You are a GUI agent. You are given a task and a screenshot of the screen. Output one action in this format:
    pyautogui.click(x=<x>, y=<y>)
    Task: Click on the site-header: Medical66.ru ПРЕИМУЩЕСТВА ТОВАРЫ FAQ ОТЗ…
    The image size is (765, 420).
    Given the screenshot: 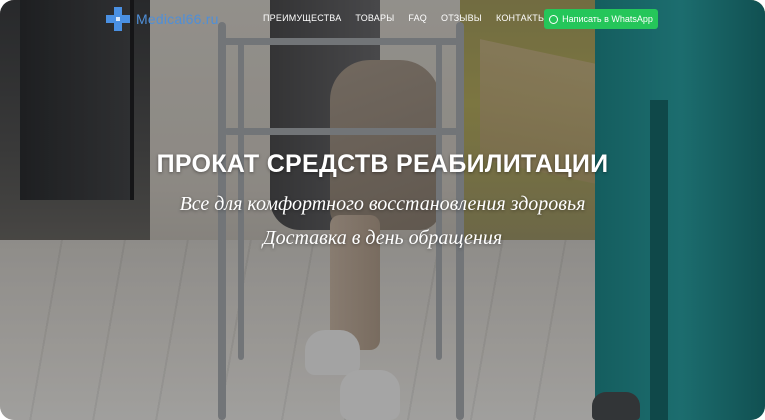 What is the action you would take?
    pyautogui.click(x=382, y=19)
    